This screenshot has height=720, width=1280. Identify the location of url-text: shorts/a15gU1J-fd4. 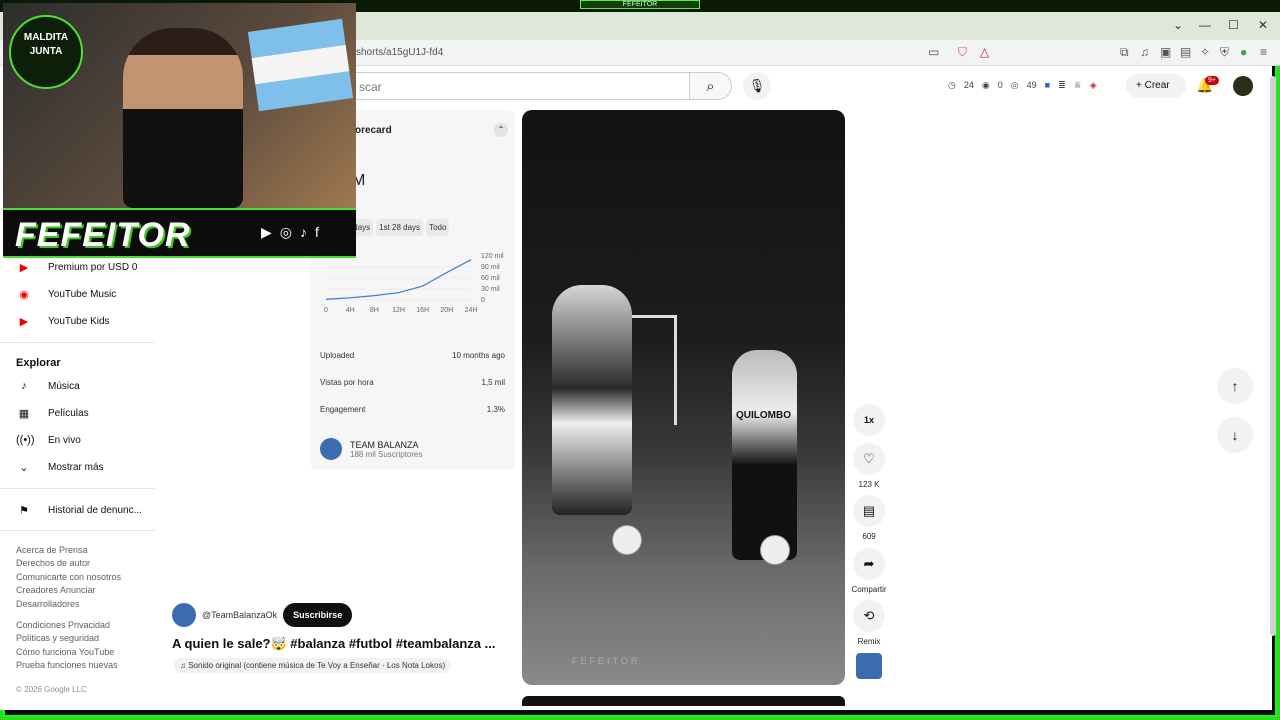
(399, 52).